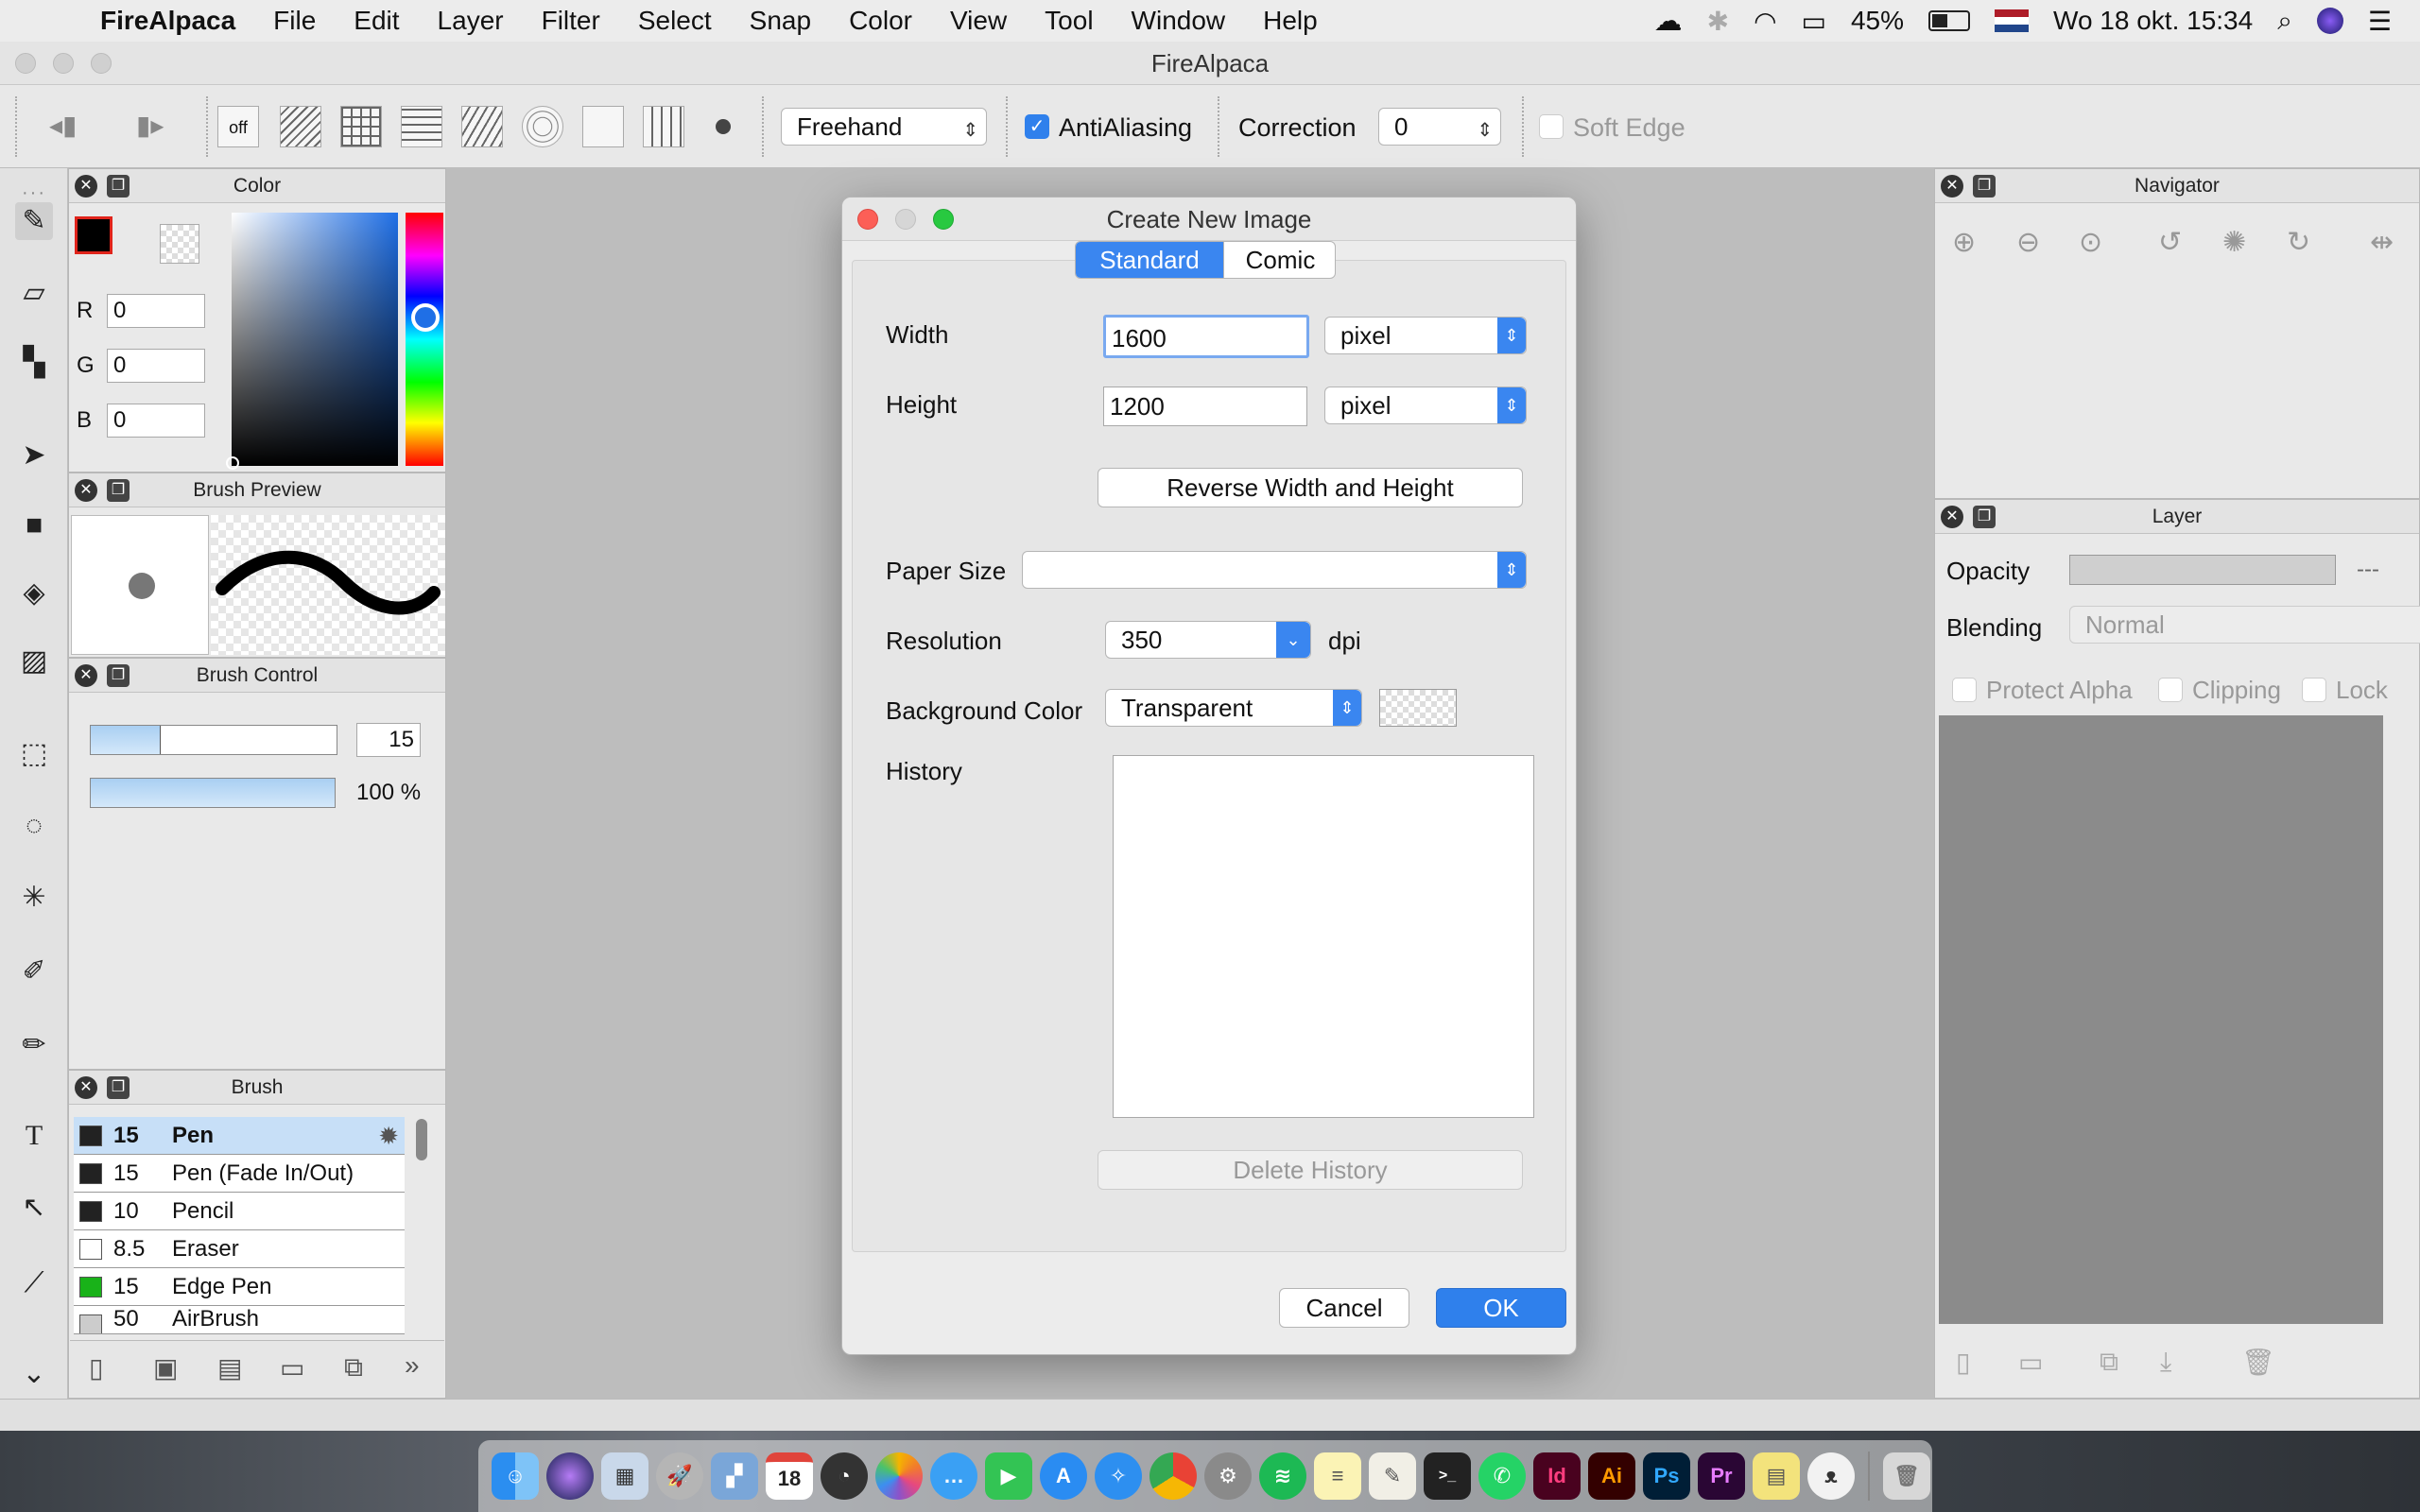 Image resolution: width=2420 pixels, height=1512 pixels. I want to click on select-pen-tool-icon: ✐, so click(34, 971).